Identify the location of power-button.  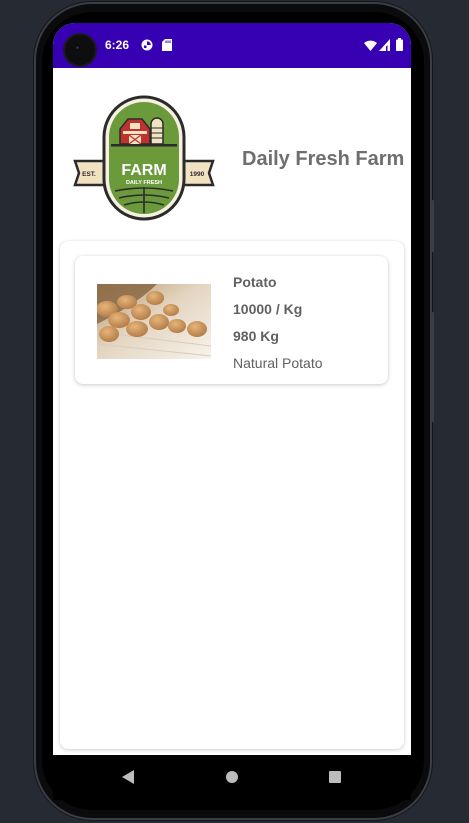
(432, 367).